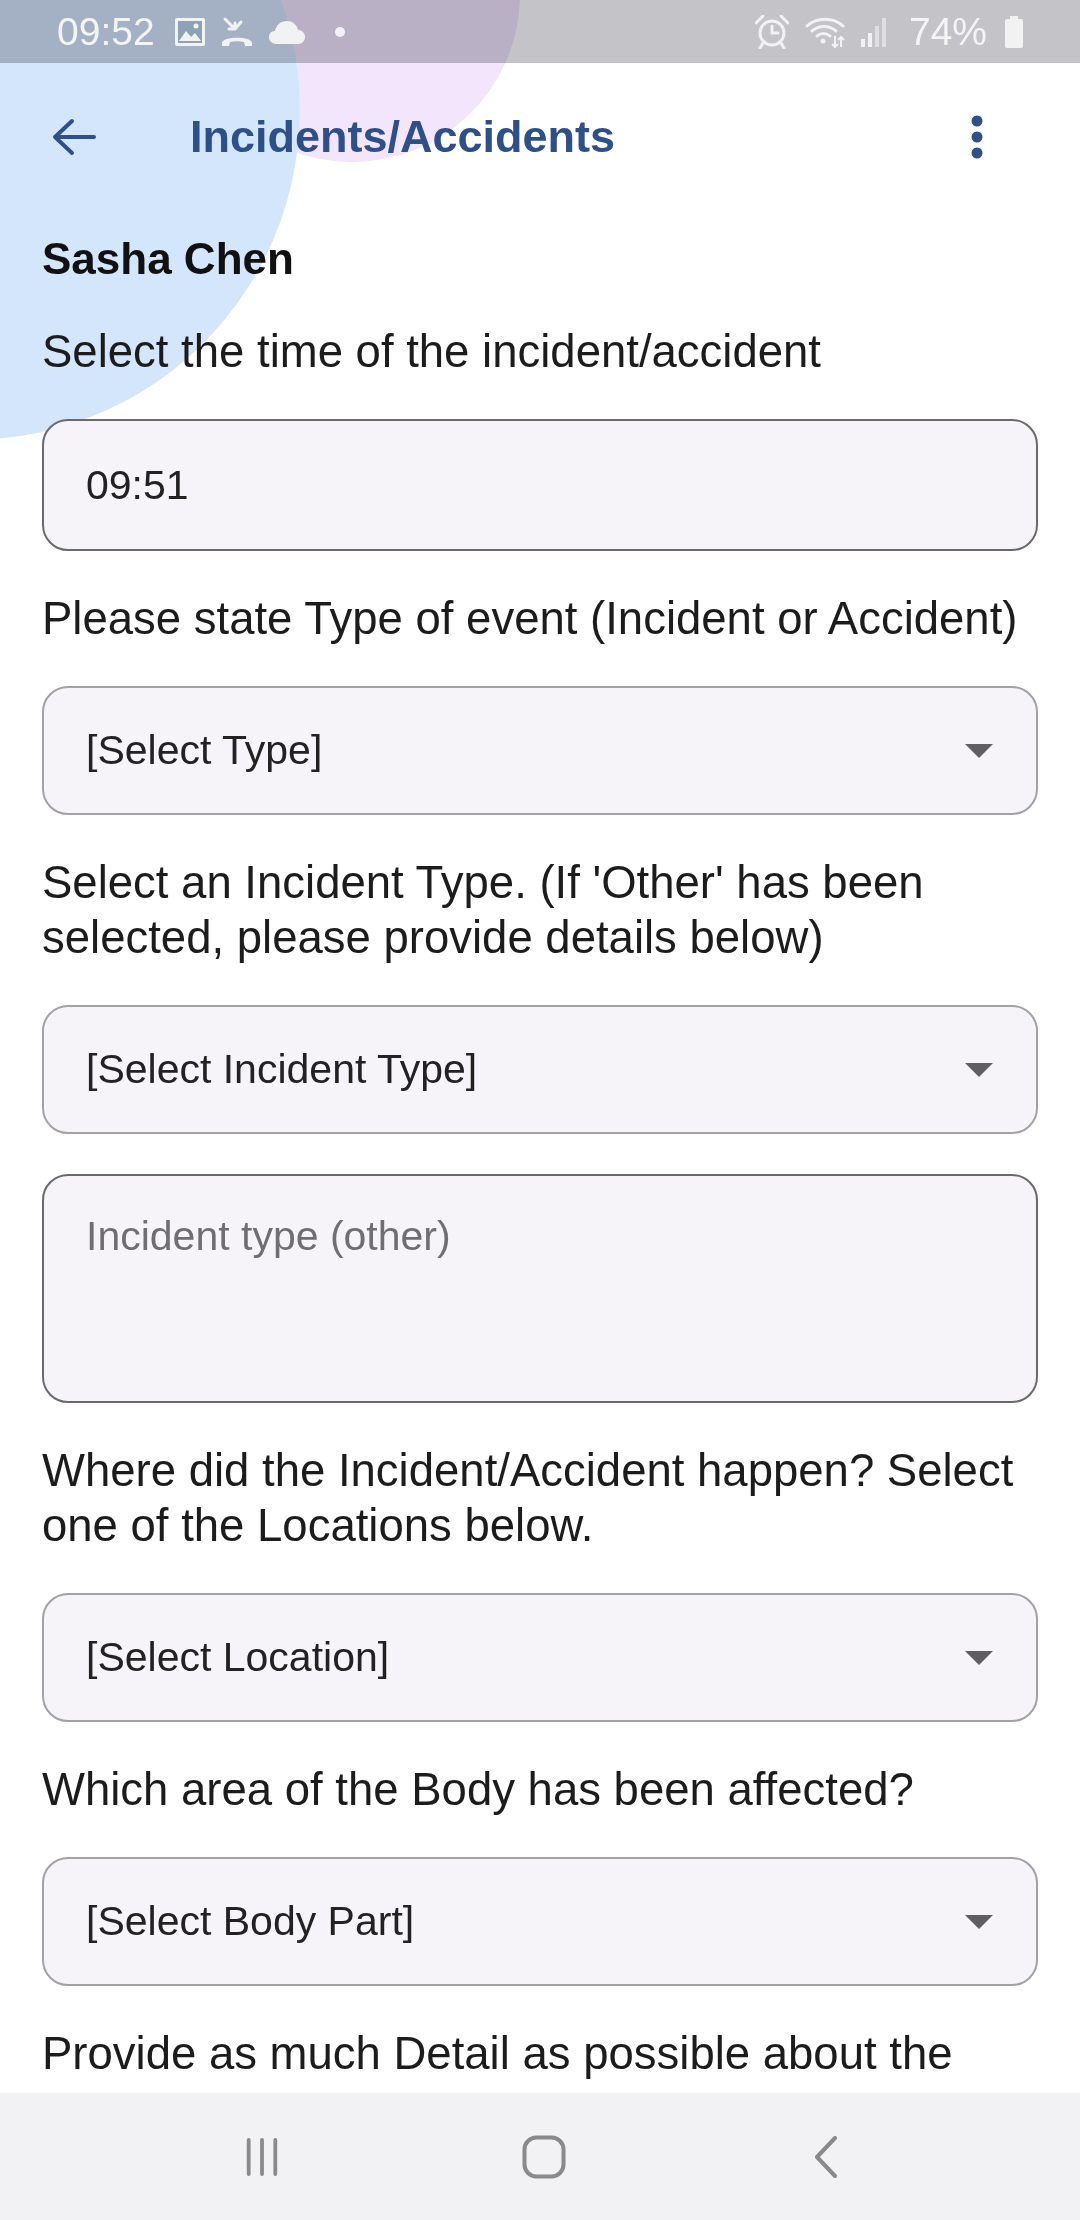 The height and width of the screenshot is (2220, 1080). Describe the element at coordinates (168, 259) in the screenshot. I see `person-name: Sasha Chen` at that location.